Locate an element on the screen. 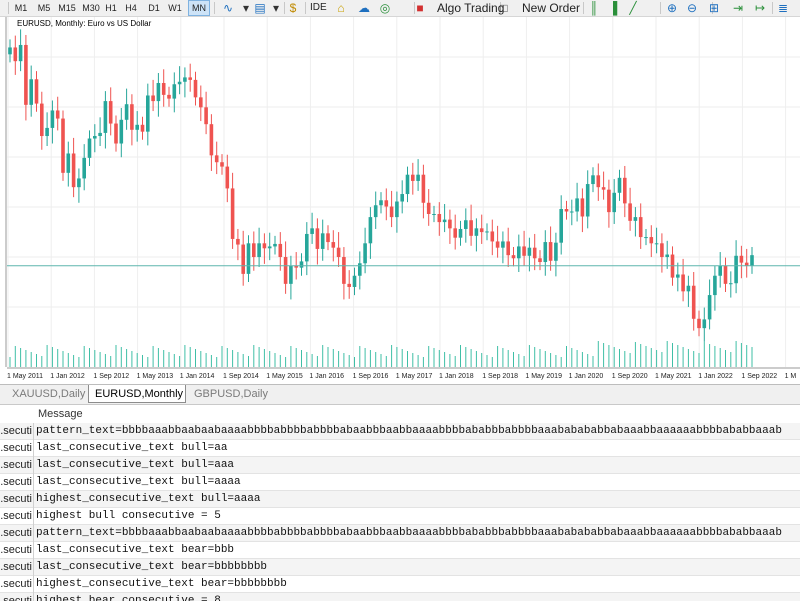  time-axis-label: 1 Sep 2018 is located at coordinates (500, 376).